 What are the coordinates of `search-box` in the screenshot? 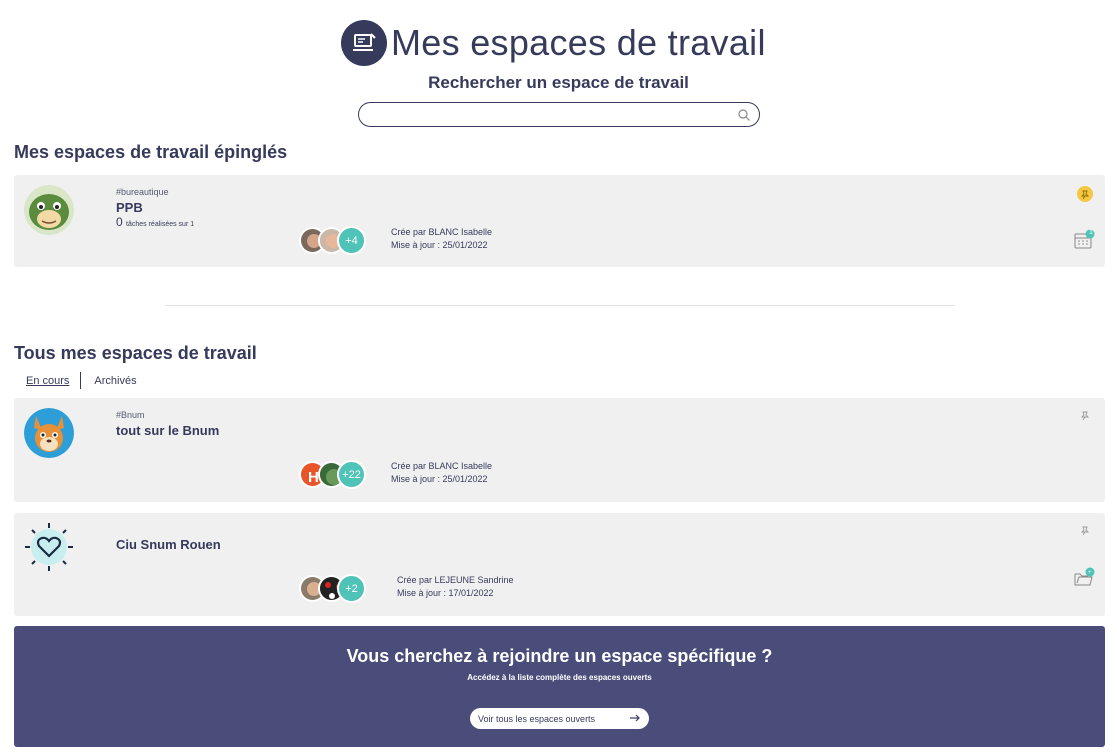 It's located at (559, 114).